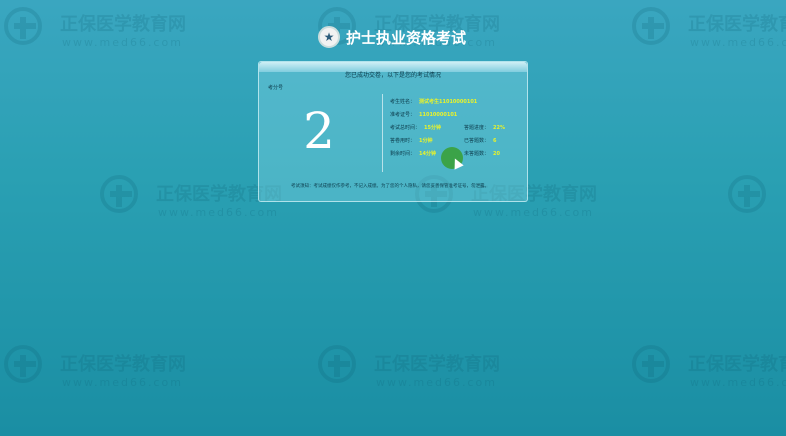 The height and width of the screenshot is (436, 786). Describe the element at coordinates (276, 88) in the screenshot. I see `score-label: 考分号` at that location.